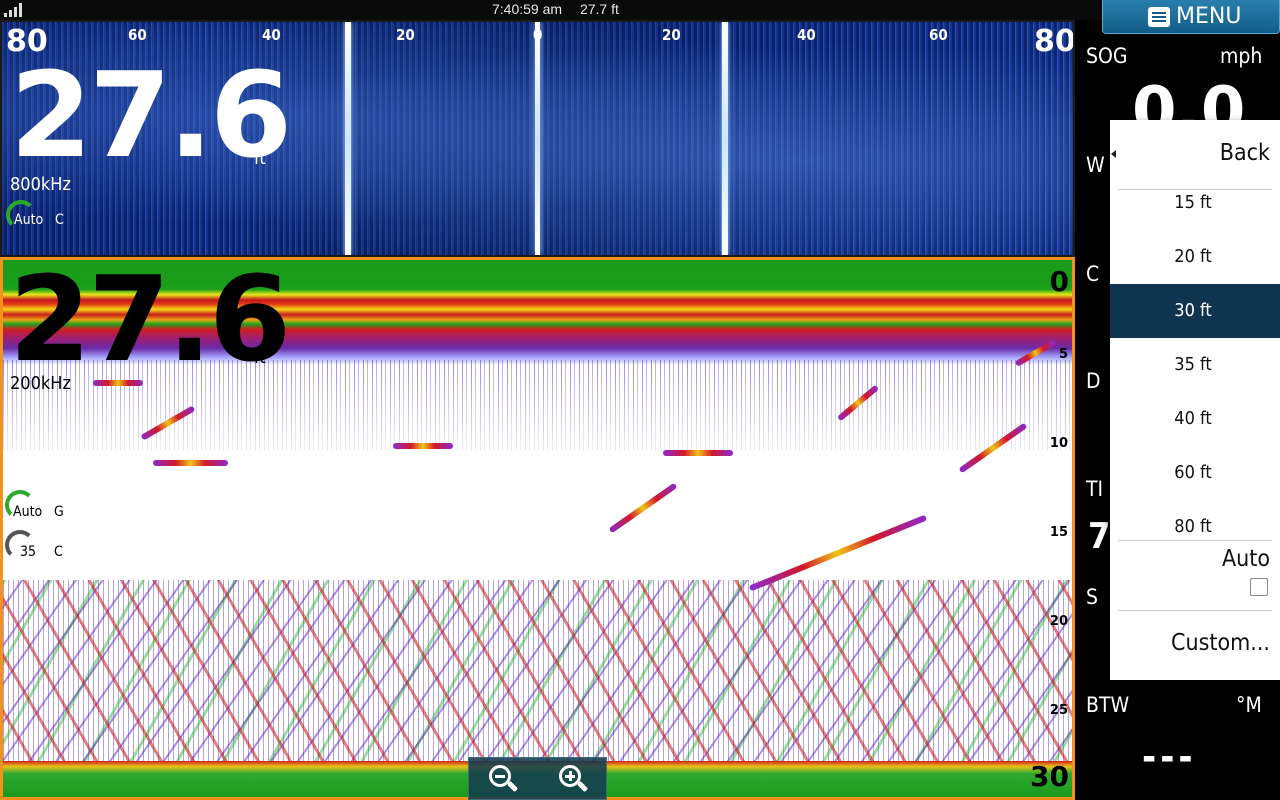 The width and height of the screenshot is (1280, 800). I want to click on sonar-frequency: 200kHz, so click(40, 383).